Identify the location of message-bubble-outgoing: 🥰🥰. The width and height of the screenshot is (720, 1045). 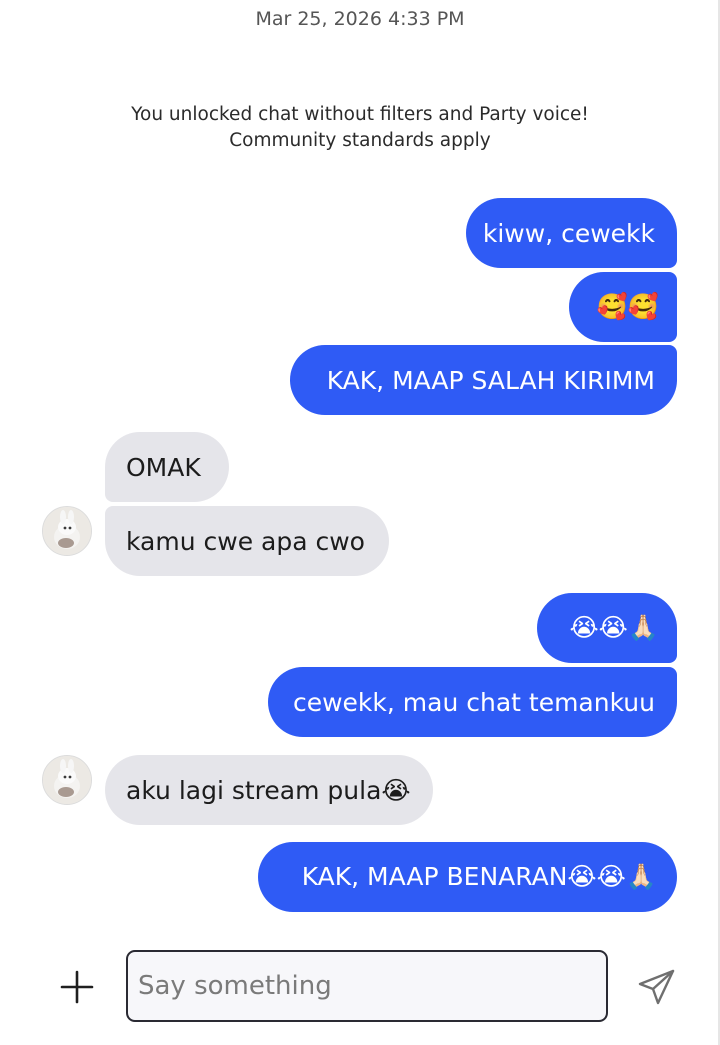
(623, 307).